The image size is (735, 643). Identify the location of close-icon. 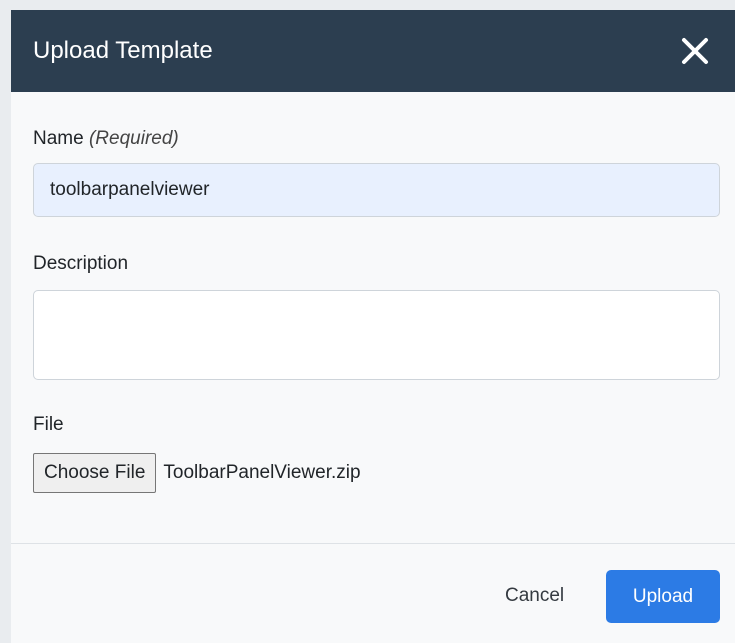
(695, 51).